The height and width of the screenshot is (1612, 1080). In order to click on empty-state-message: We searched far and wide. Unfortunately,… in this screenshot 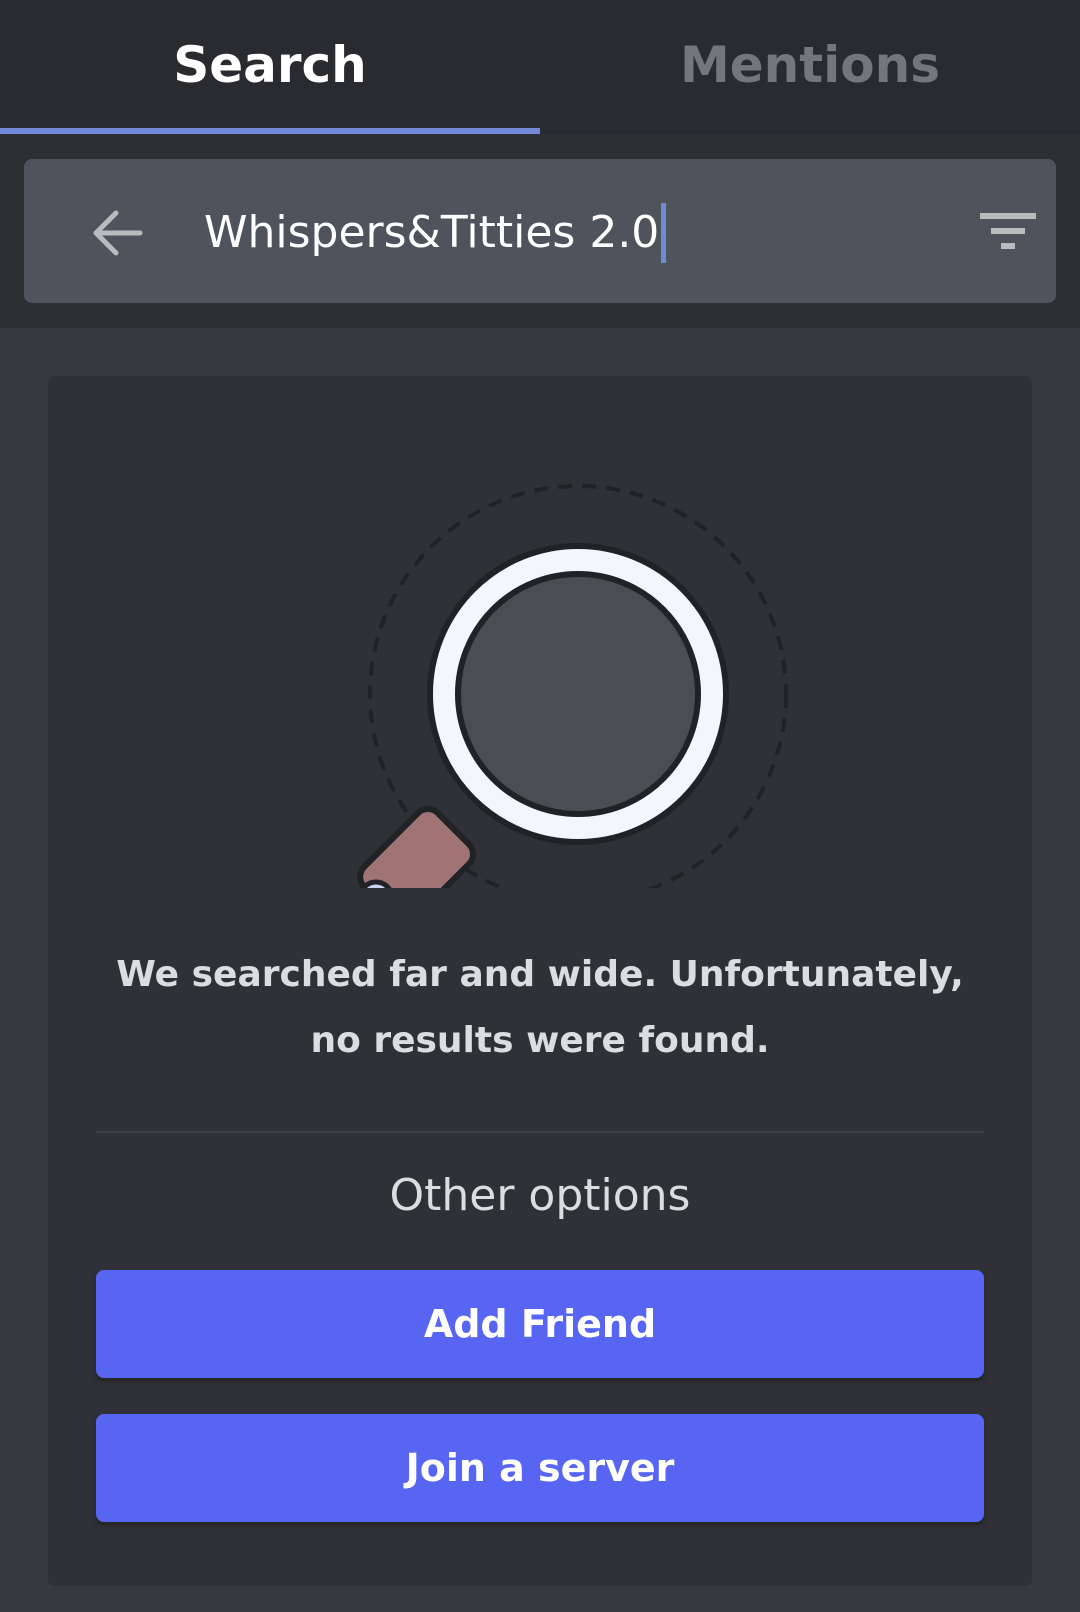, I will do `click(540, 1008)`.